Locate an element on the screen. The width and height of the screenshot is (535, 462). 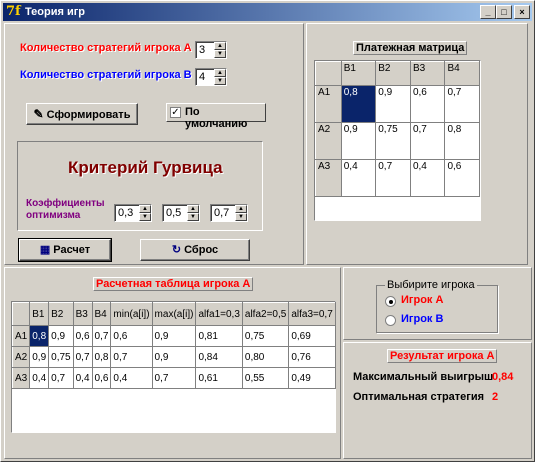
column-header: alfa1=0,3 is located at coordinates (219, 314).